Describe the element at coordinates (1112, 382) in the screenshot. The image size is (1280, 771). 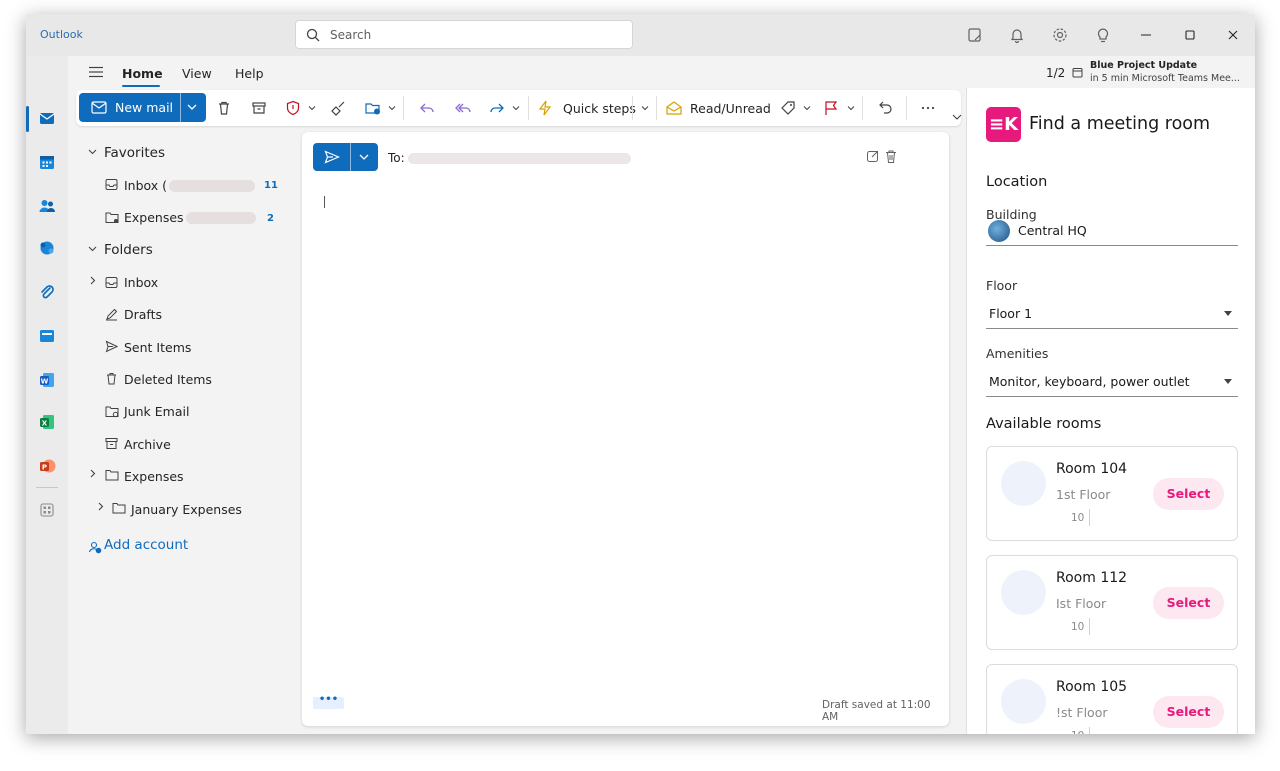
I see `amenities-dropdown: Monitor, keyboard, power outlet` at that location.